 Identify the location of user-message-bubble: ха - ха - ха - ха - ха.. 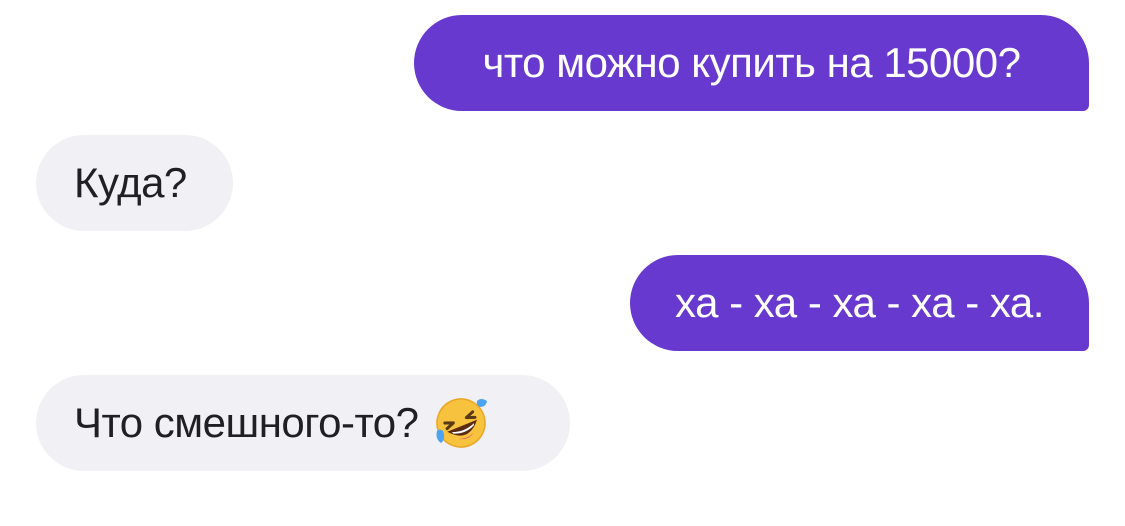
(859, 303).